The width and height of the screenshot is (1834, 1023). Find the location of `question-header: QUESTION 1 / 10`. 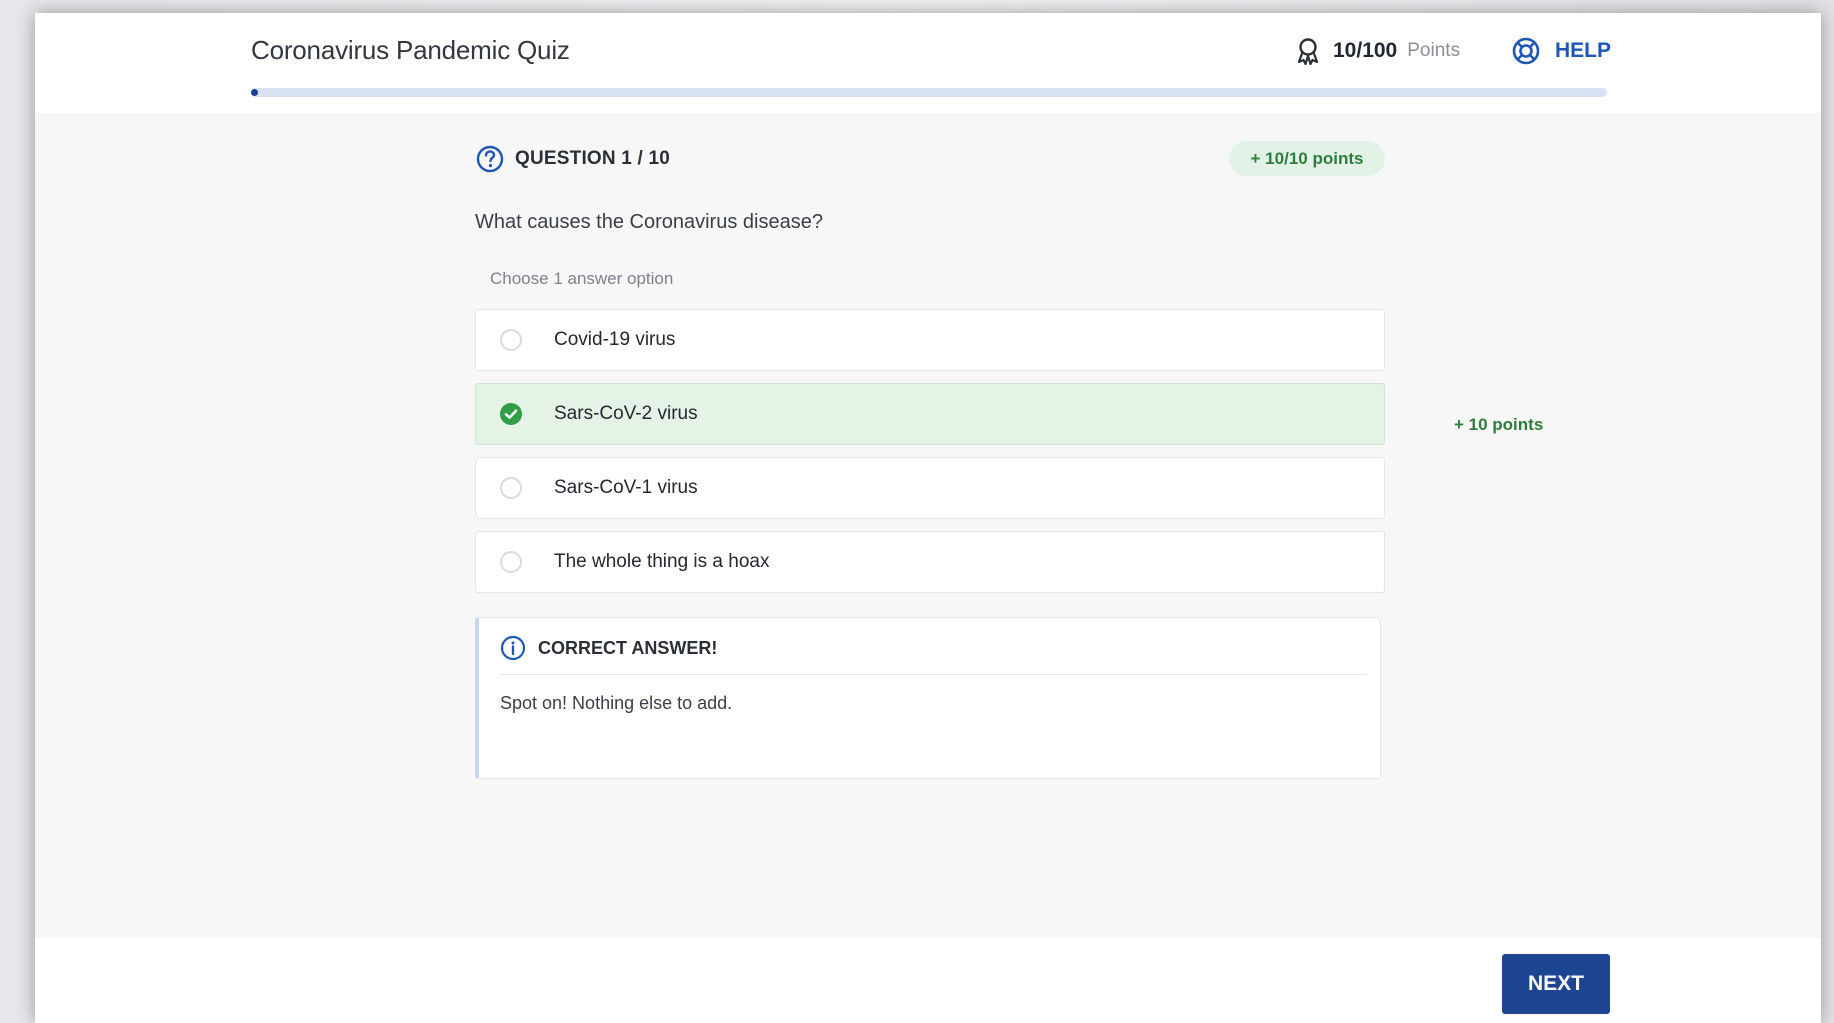

question-header: QUESTION 1 / 10 is located at coordinates (572, 159).